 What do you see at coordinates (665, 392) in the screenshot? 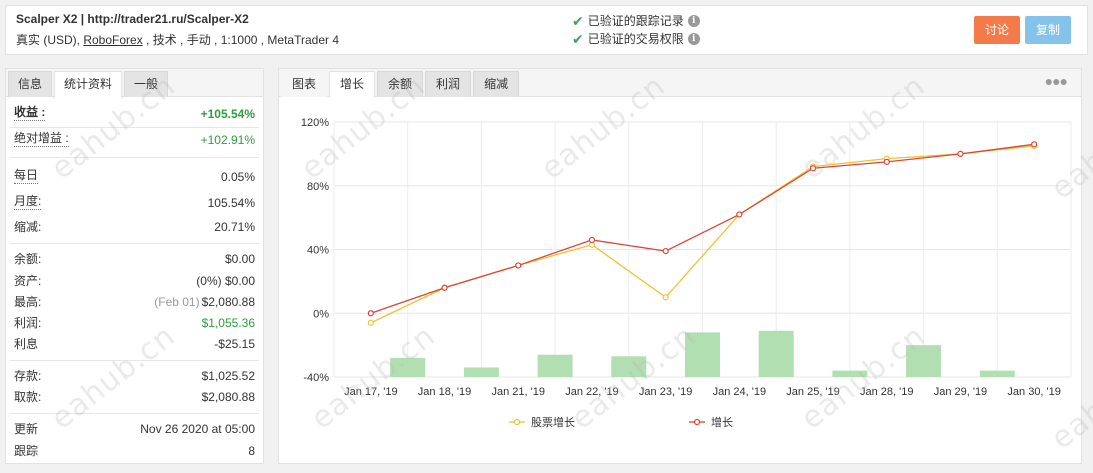
I see `x-tick-label: Jan 23, '19` at bounding box center [665, 392].